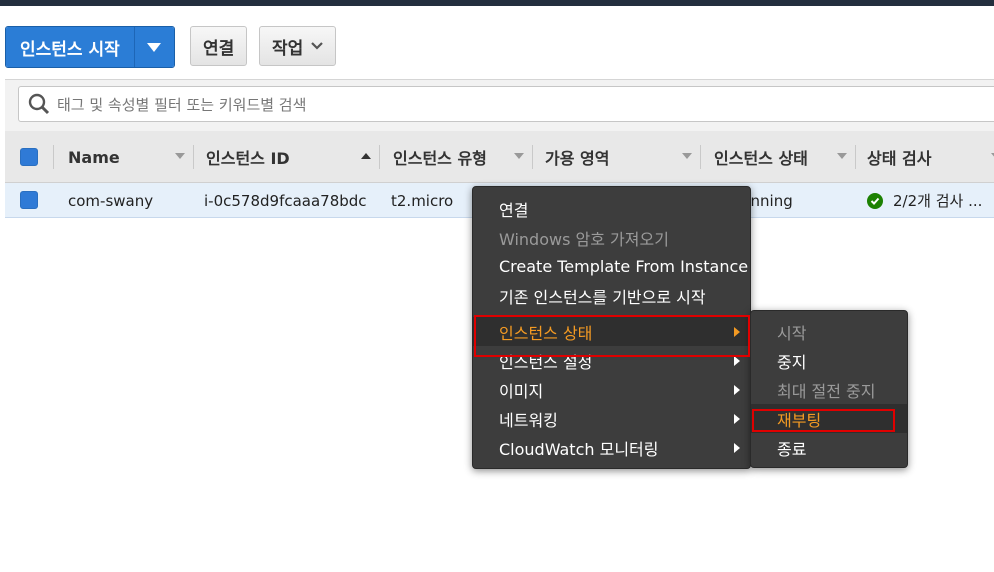 This screenshot has height=572, width=994. What do you see at coordinates (829, 447) in the screenshot?
I see `submenu-item-terminate: 종료` at bounding box center [829, 447].